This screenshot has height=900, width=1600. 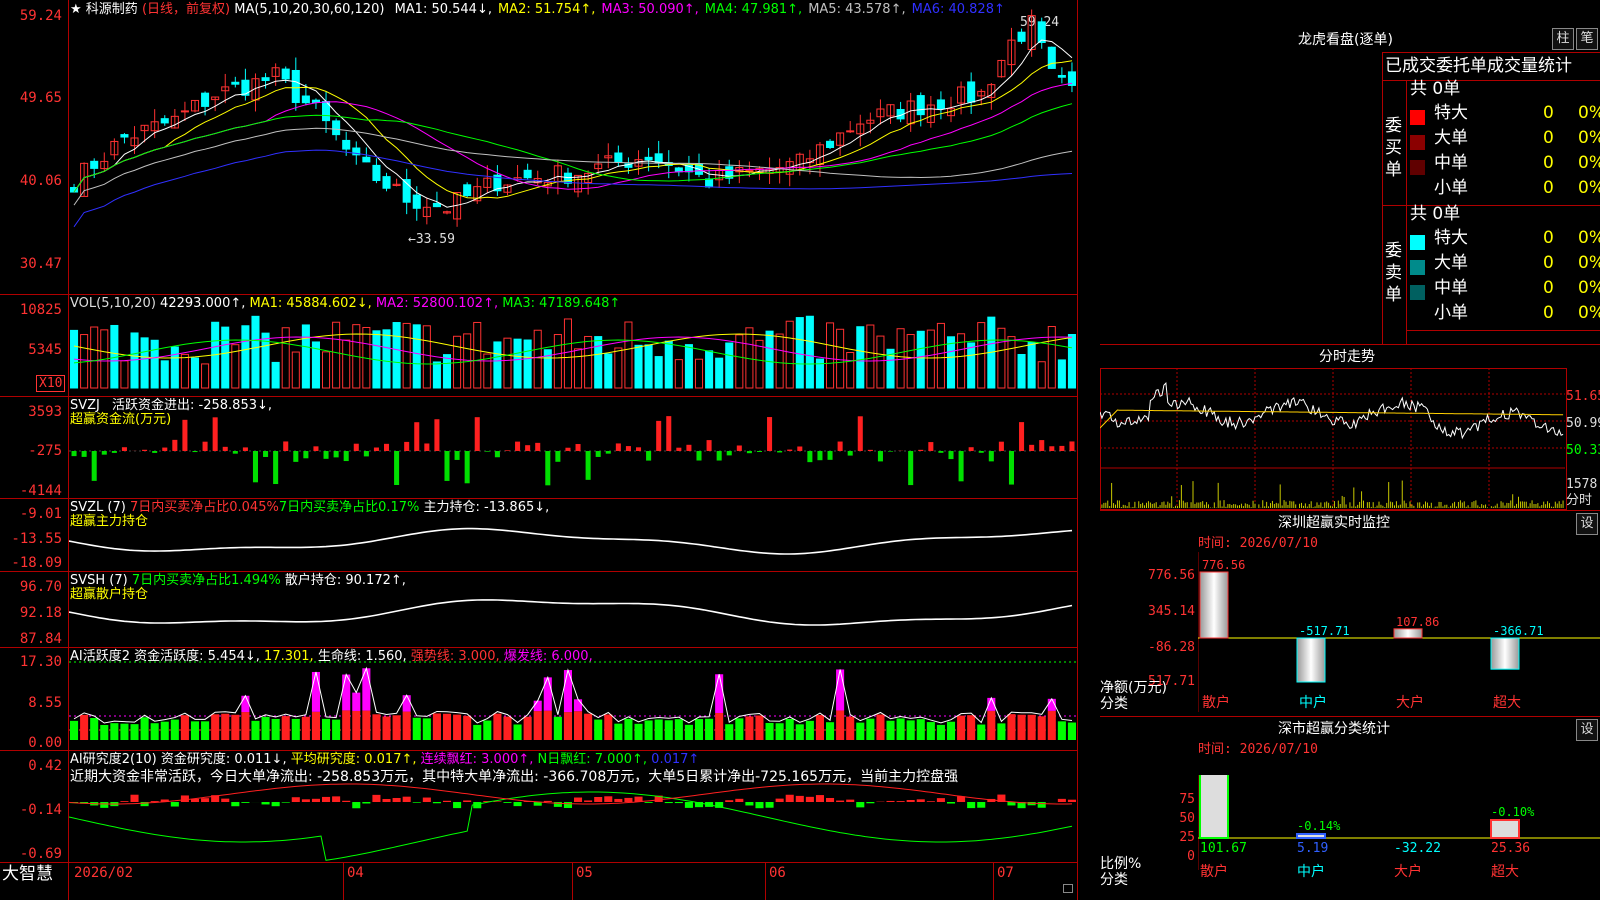 I want to click on panel-divider, so click(x=1077, y=450).